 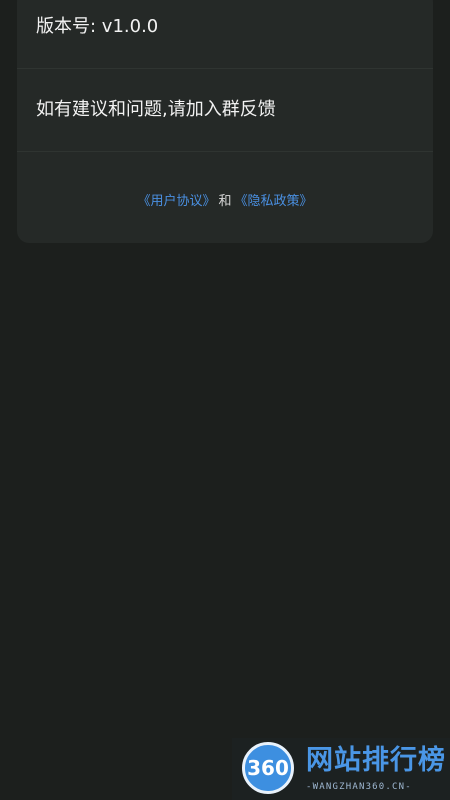 What do you see at coordinates (274, 201) in the screenshot?
I see `privacy-policy-link: 《隐私政策》` at bounding box center [274, 201].